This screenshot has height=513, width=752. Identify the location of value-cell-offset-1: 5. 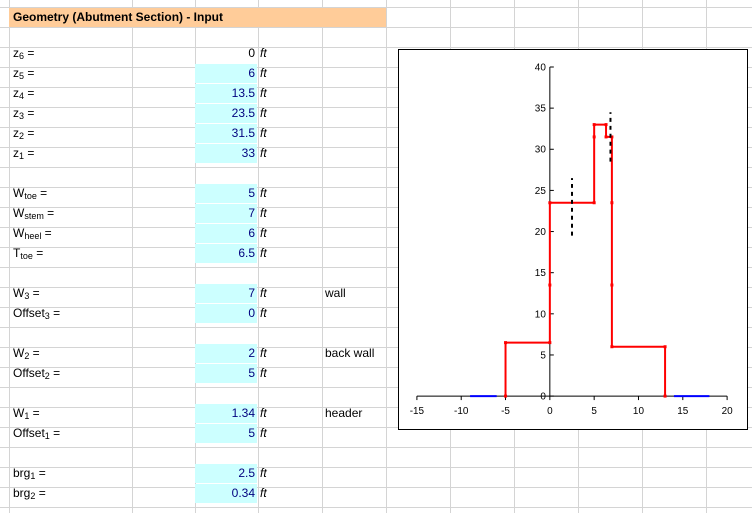
(226, 433).